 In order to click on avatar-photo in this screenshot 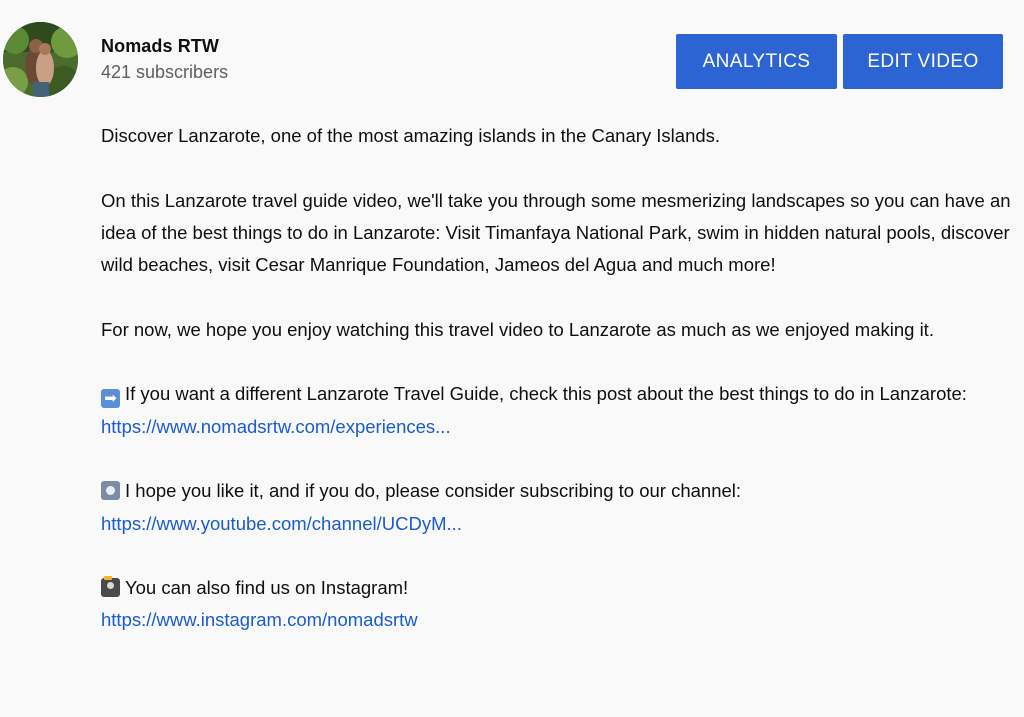, I will do `click(40, 59)`.